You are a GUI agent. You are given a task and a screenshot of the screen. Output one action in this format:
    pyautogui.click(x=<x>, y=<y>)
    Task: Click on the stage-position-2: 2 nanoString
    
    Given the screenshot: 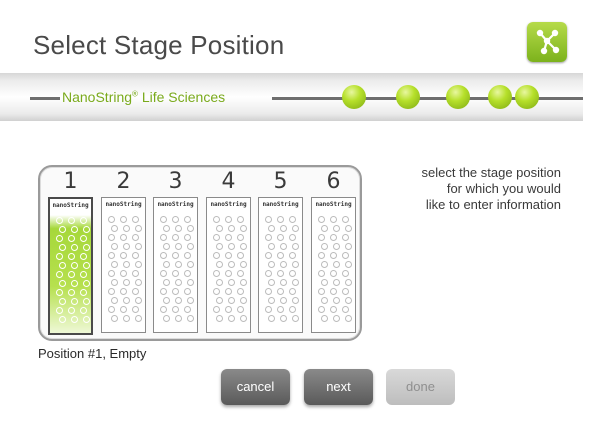 What is the action you would take?
    pyautogui.click(x=123, y=251)
    